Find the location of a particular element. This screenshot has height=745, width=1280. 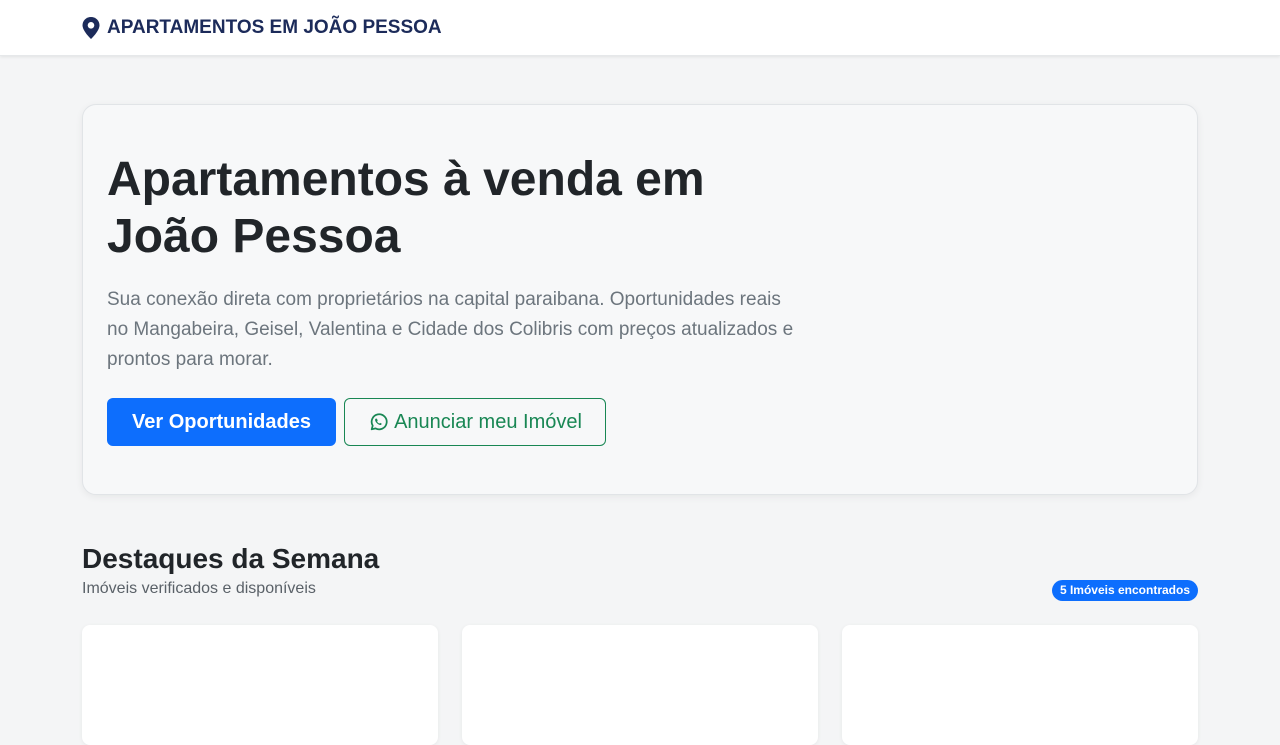

hero-title: Apartamentos à venda em João Pessoa is located at coordinates (406, 208).